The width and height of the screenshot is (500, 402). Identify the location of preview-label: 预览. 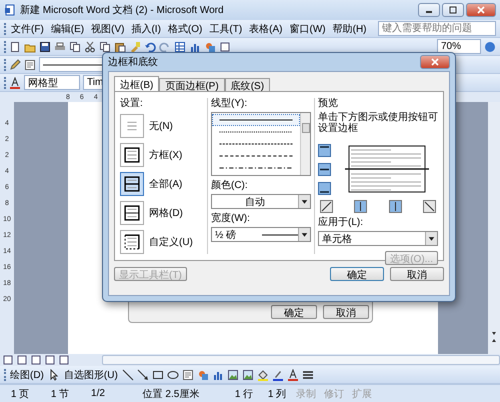
(328, 103).